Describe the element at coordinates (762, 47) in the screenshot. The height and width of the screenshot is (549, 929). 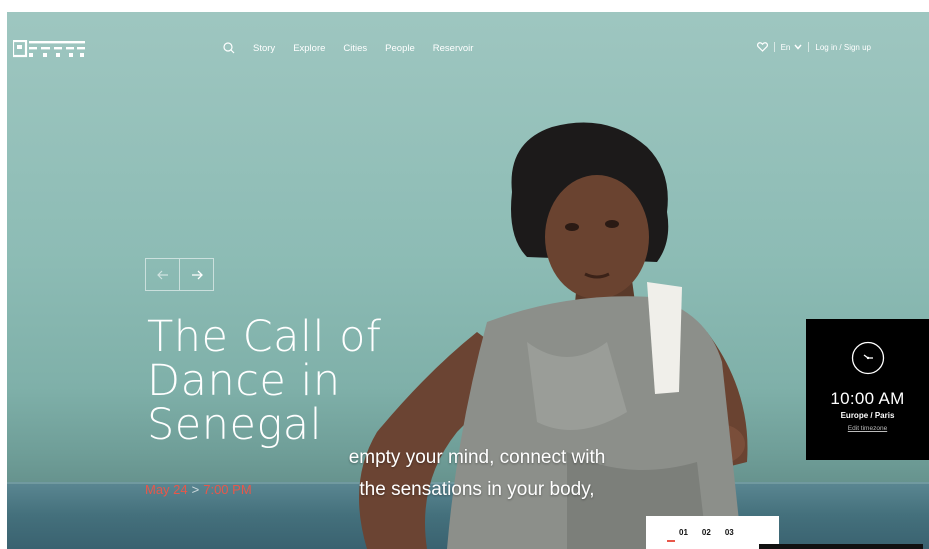
I see `heart-icon` at that location.